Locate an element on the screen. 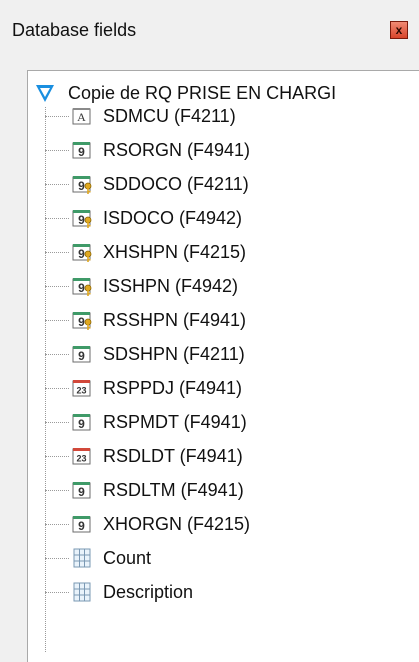 The image size is (419, 662). field-label: XHSHPN (F4215) is located at coordinates (175, 251).